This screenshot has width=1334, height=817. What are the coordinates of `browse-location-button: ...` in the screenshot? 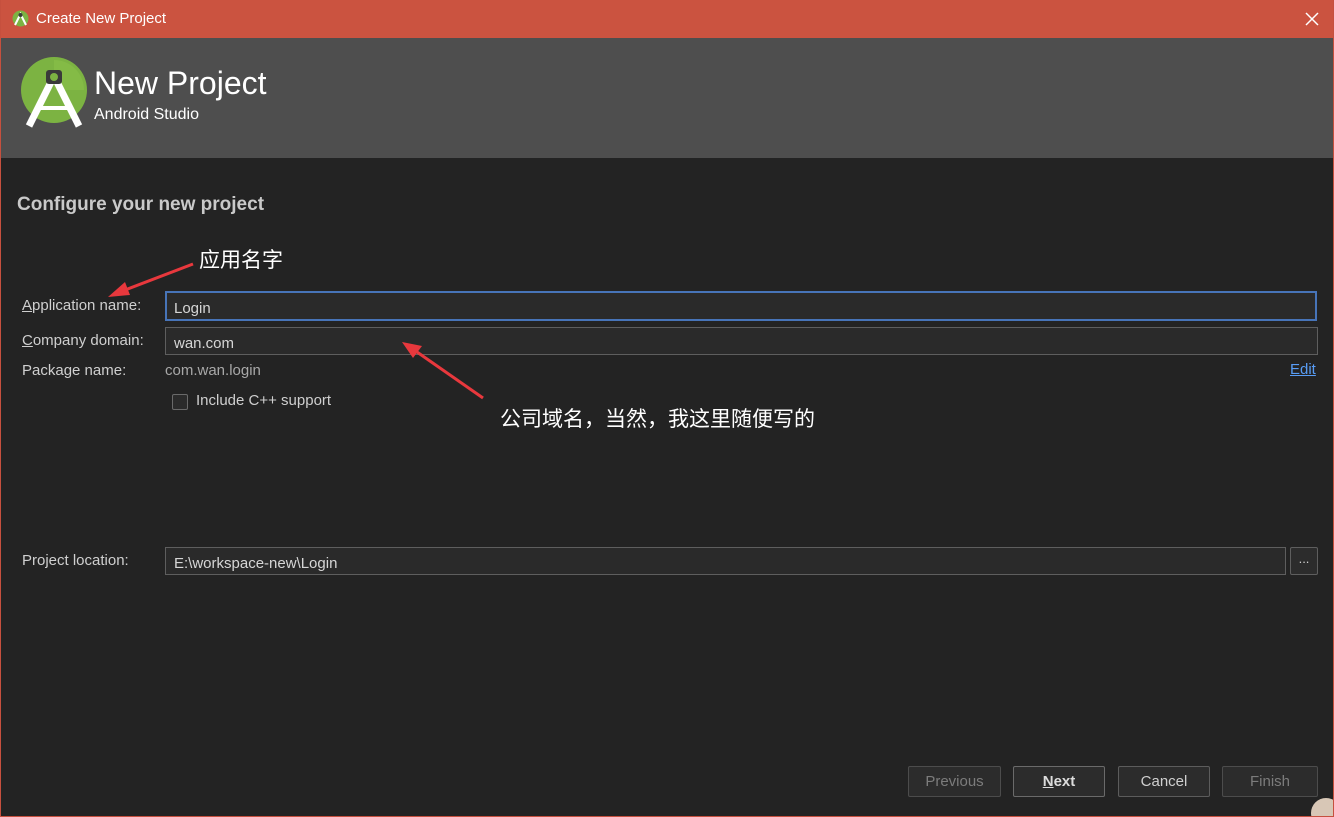 It's located at (1304, 561).